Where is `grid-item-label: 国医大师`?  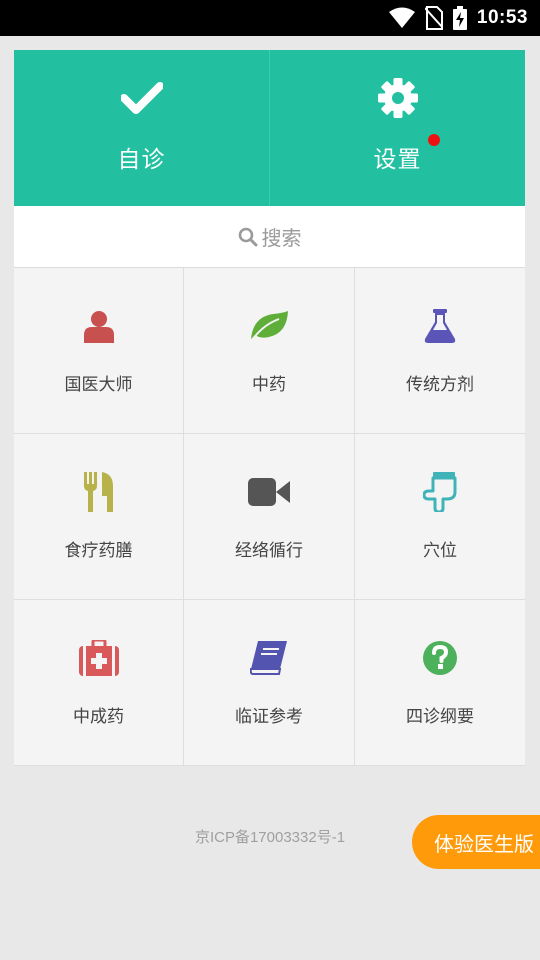 grid-item-label: 国医大师 is located at coordinates (98, 385).